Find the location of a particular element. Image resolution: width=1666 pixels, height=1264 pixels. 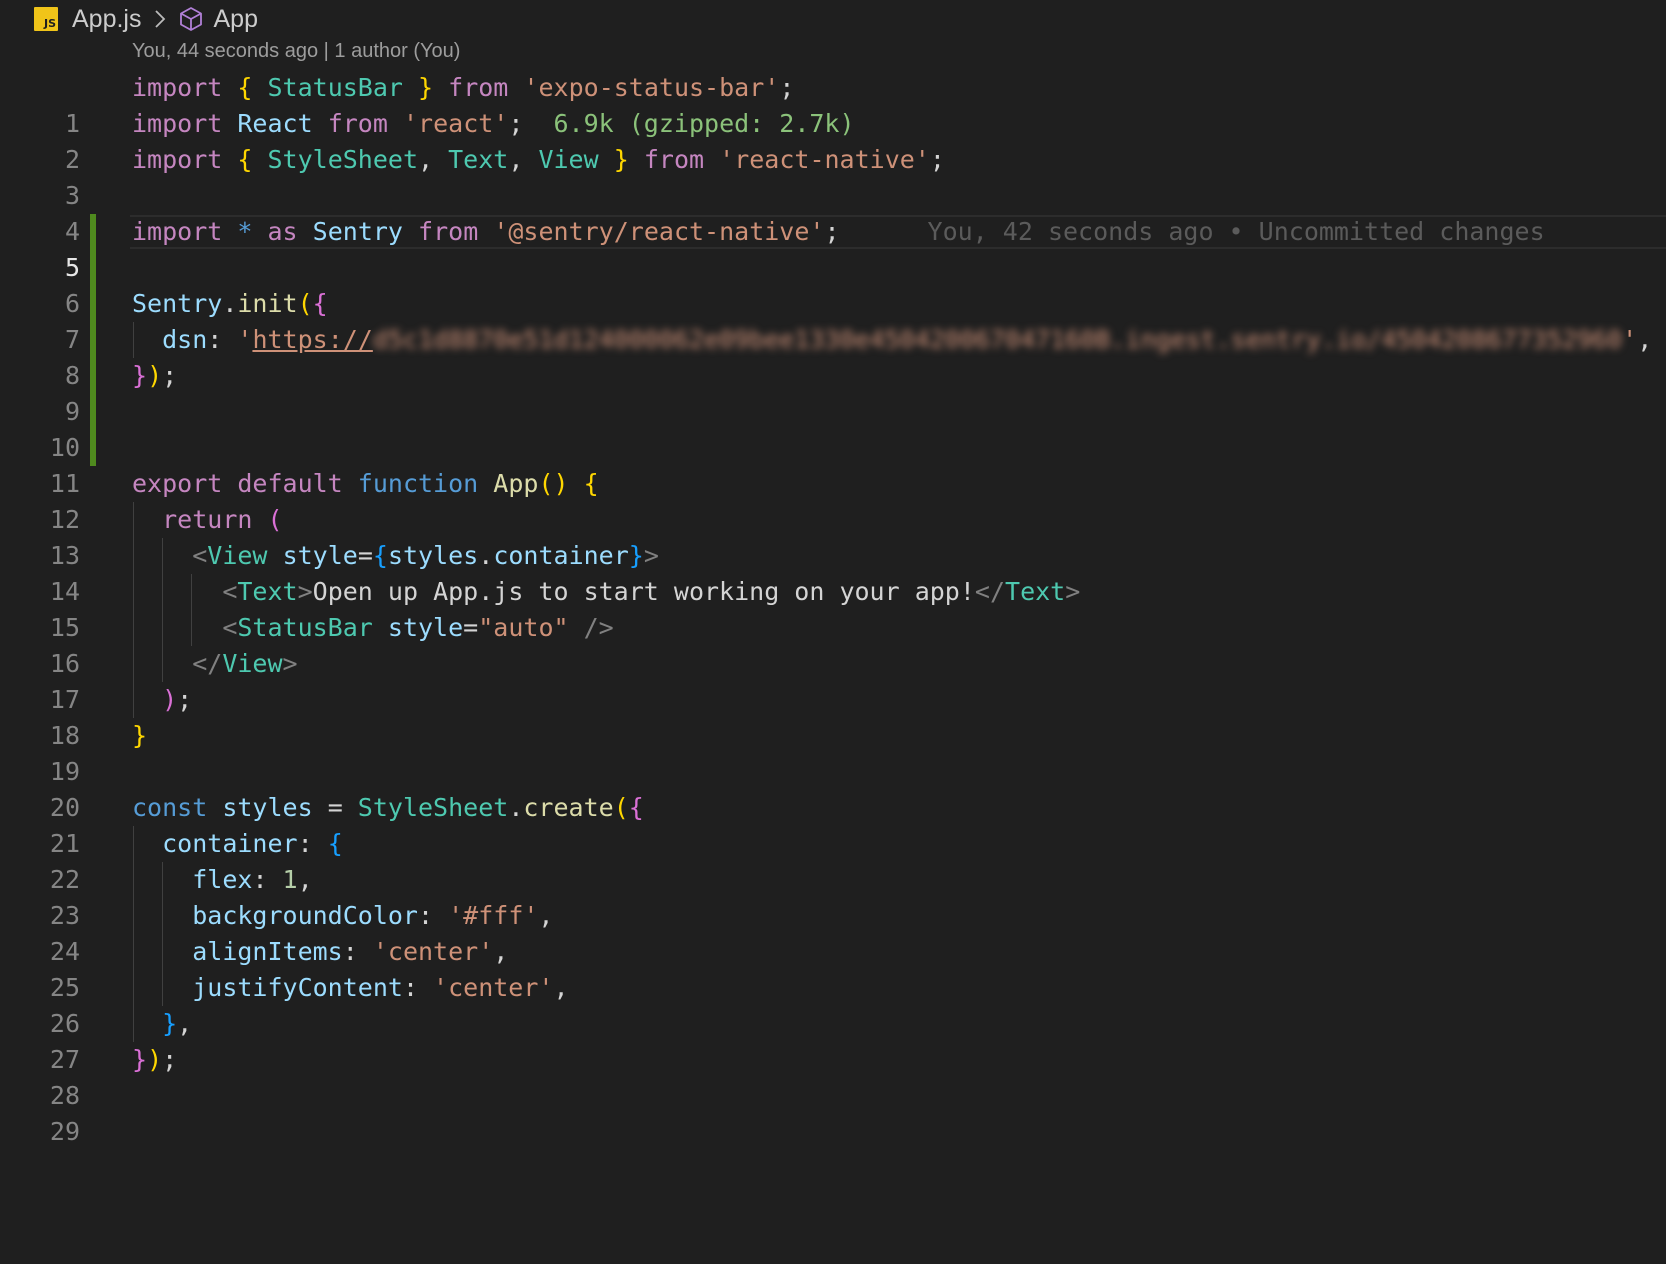

breadcrumb: JS App.js App is located at coordinates (146, 19).